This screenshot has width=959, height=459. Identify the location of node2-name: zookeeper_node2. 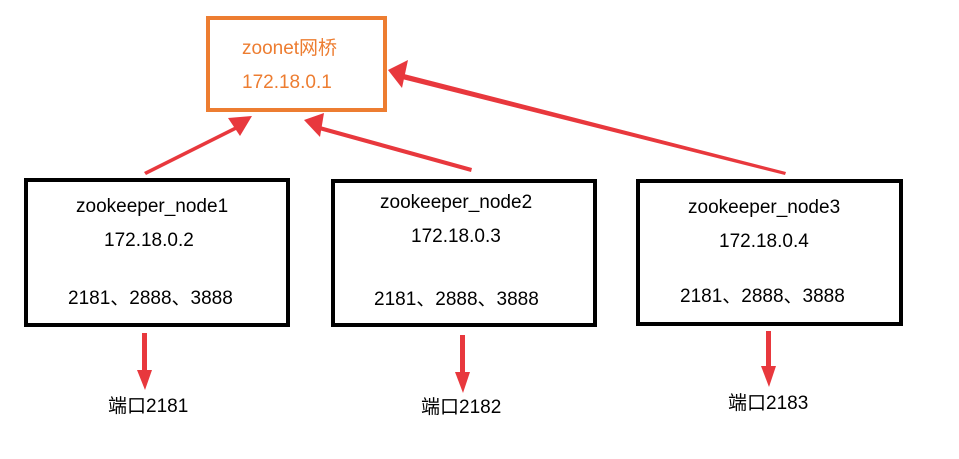
(456, 202).